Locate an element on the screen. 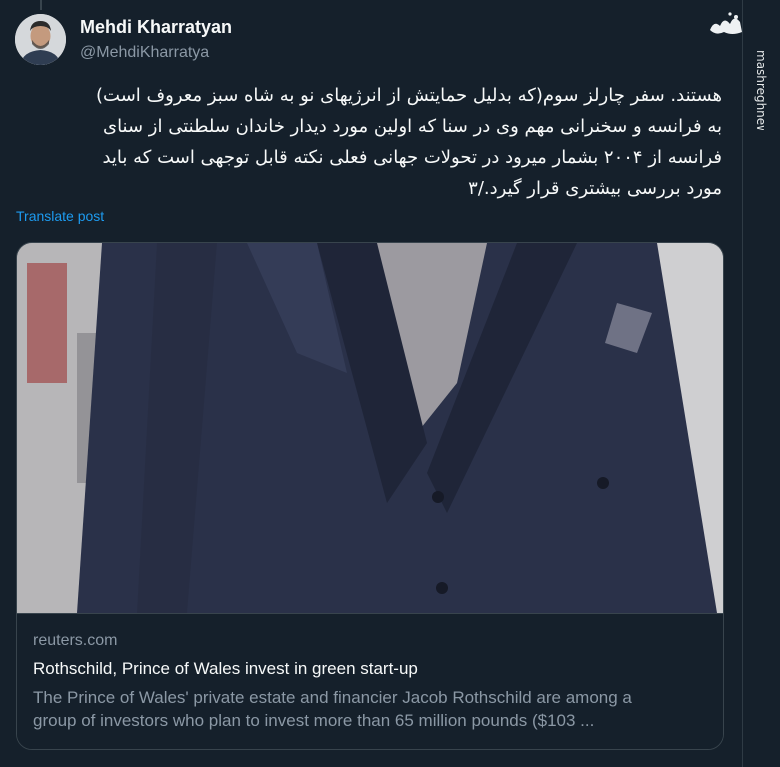  avatar is located at coordinates (40, 39).